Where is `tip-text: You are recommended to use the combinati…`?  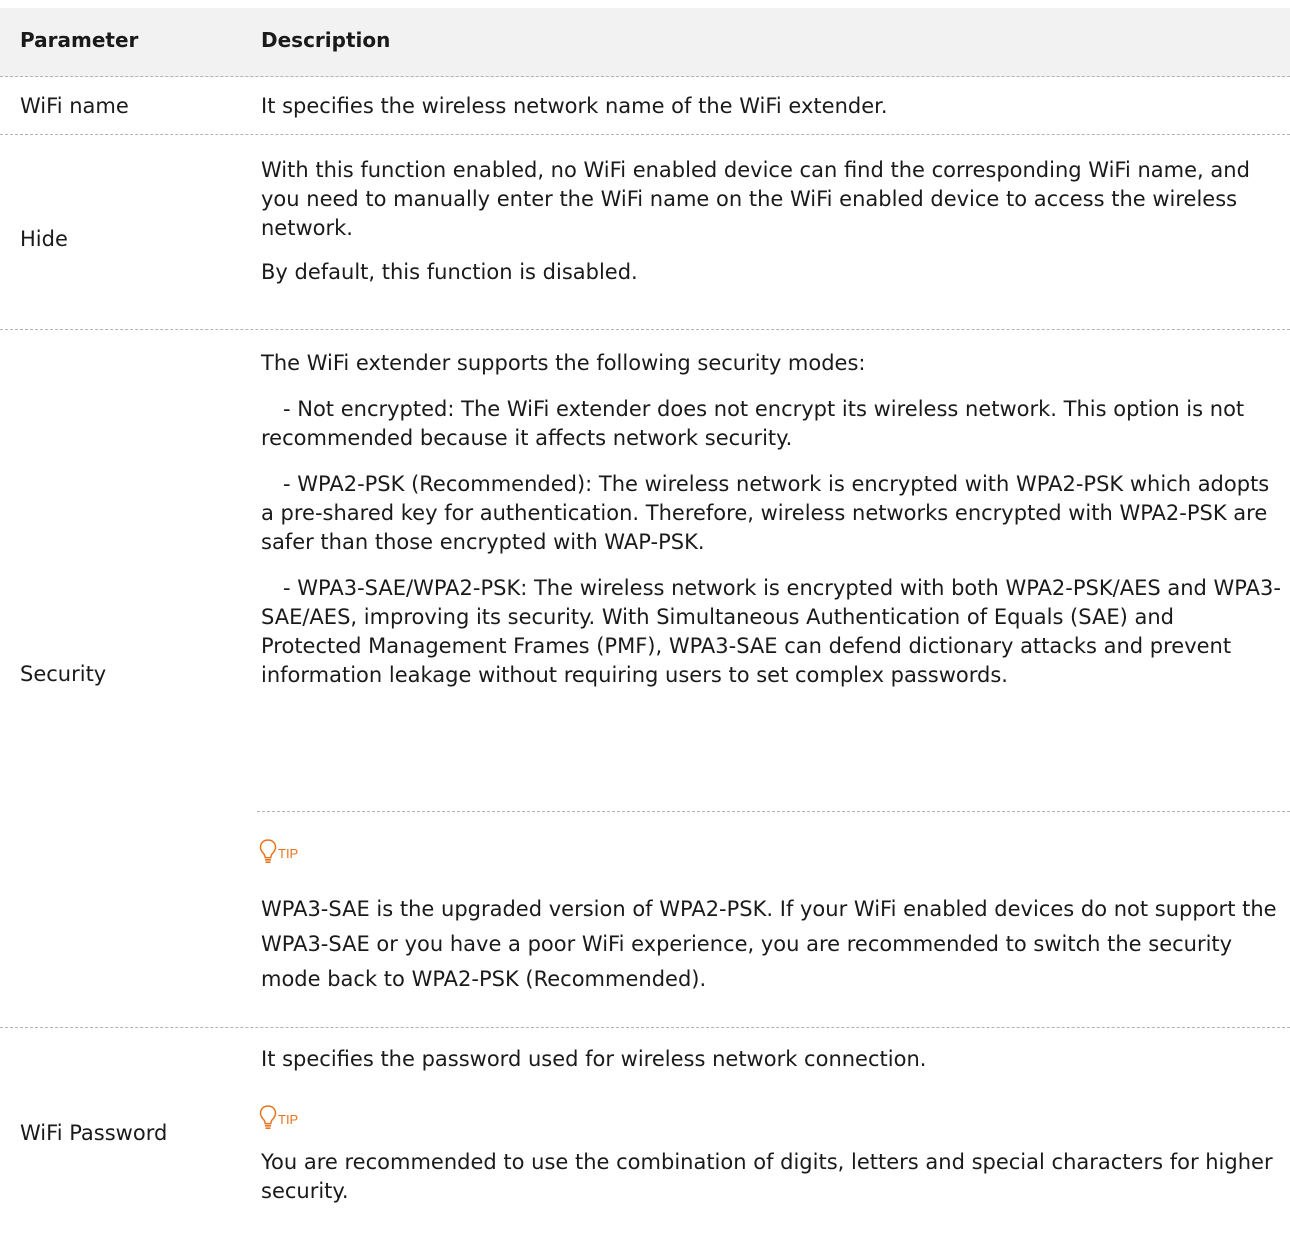 tip-text: You are recommended to use the combinati… is located at coordinates (767, 1176).